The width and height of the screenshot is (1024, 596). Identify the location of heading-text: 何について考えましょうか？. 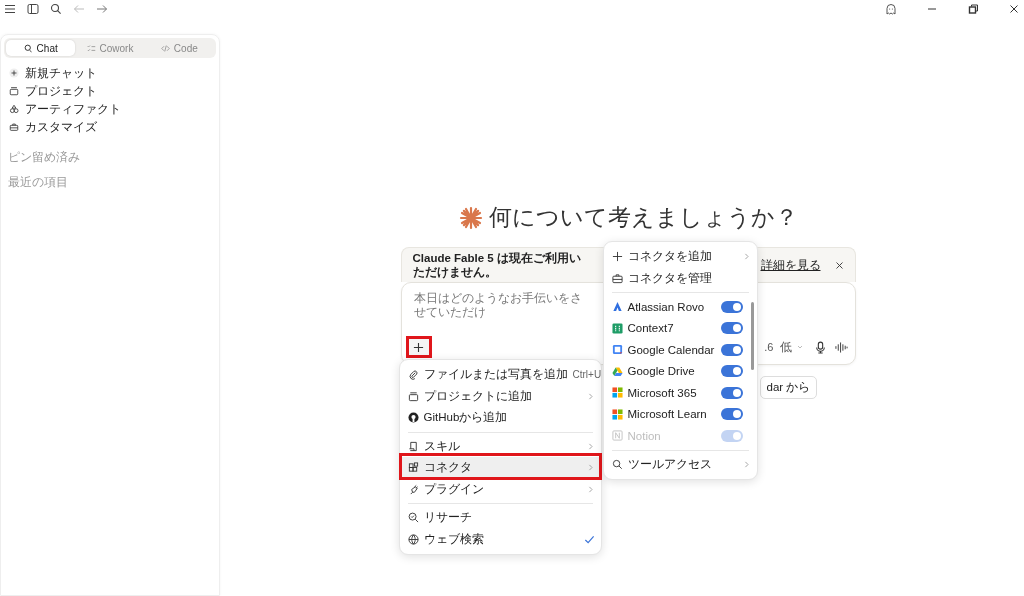
(643, 217).